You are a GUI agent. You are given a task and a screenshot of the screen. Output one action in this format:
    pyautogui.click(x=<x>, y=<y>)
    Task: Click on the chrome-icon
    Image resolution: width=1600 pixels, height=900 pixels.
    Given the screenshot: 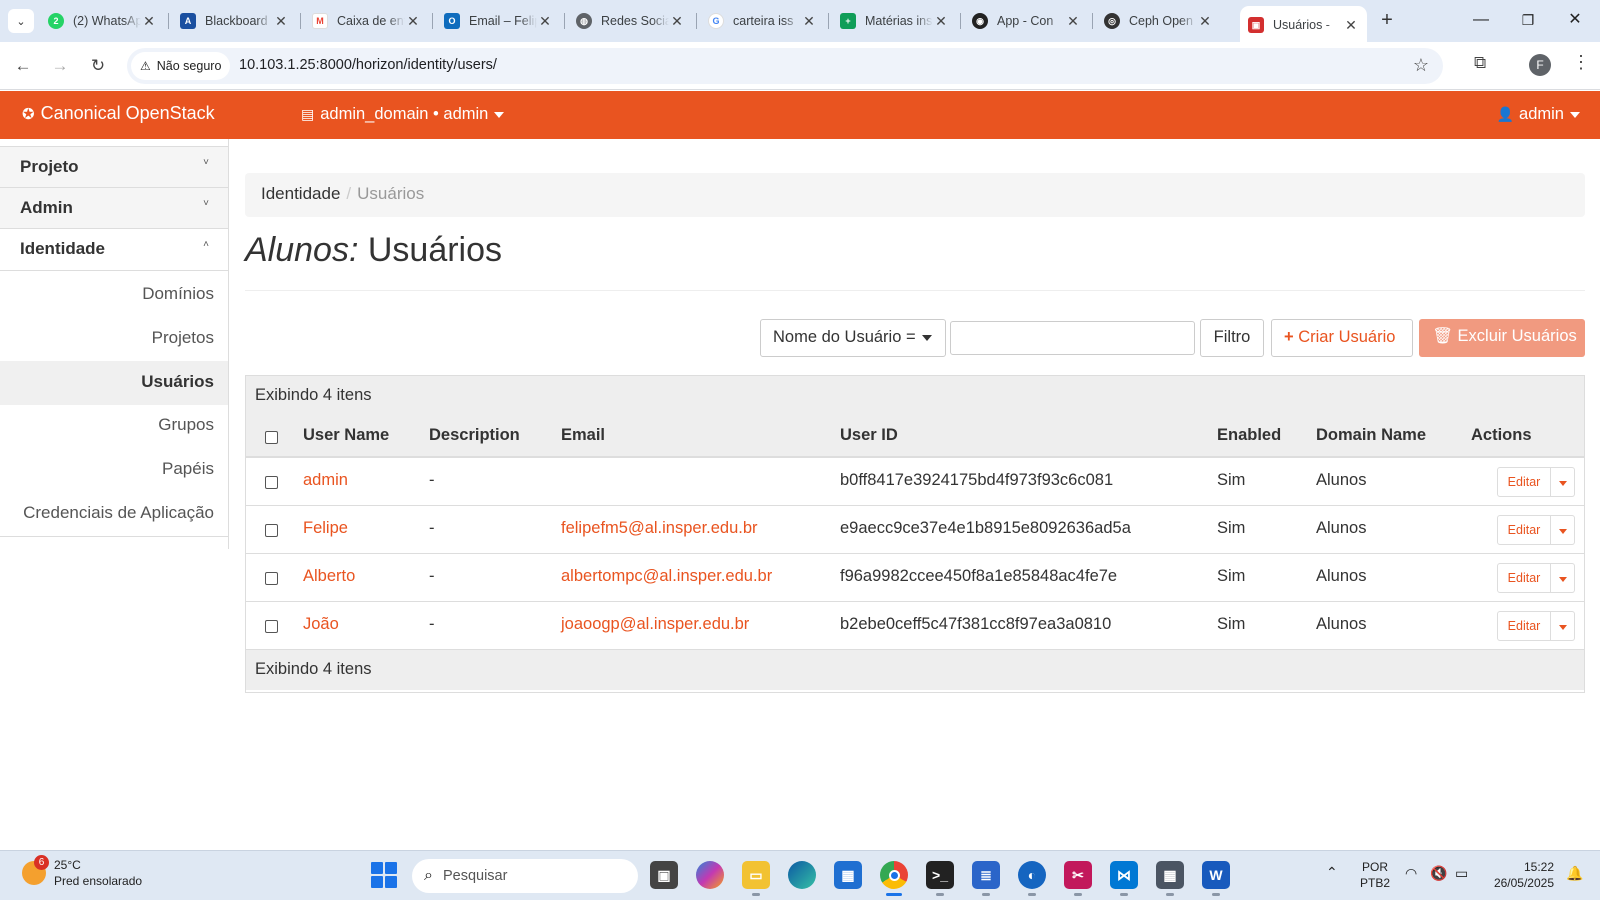 What is the action you would take?
    pyautogui.click(x=894, y=878)
    